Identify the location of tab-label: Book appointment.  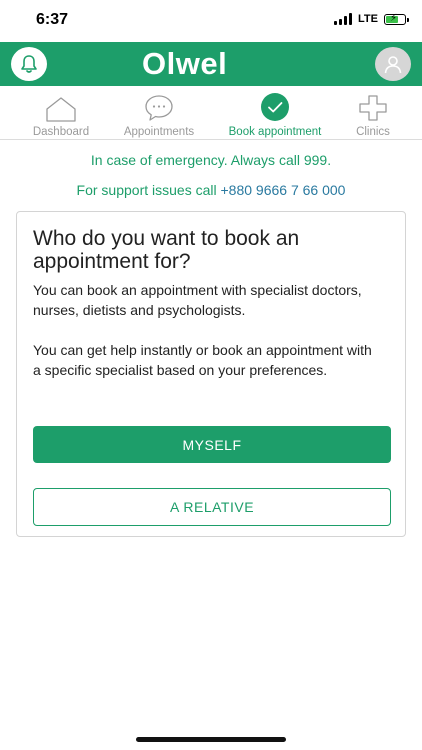
(275, 132).